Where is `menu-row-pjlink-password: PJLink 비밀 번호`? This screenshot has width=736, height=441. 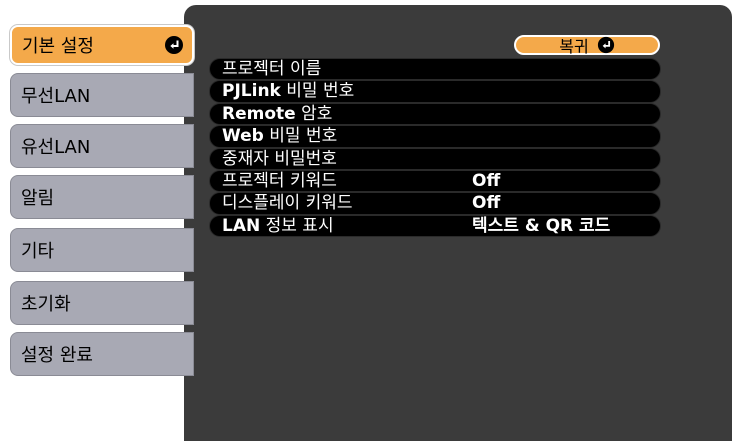
menu-row-pjlink-password: PJLink 비밀 번호 is located at coordinates (435, 91).